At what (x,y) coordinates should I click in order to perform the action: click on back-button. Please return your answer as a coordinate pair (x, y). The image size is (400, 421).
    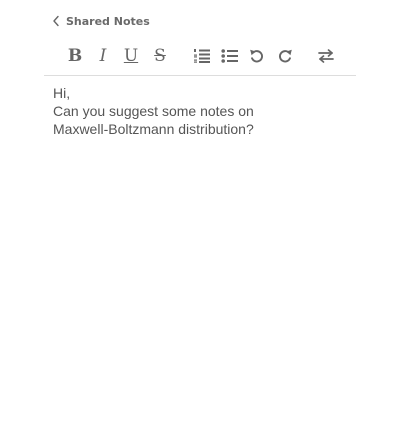
    Looking at the image, I should click on (56, 21).